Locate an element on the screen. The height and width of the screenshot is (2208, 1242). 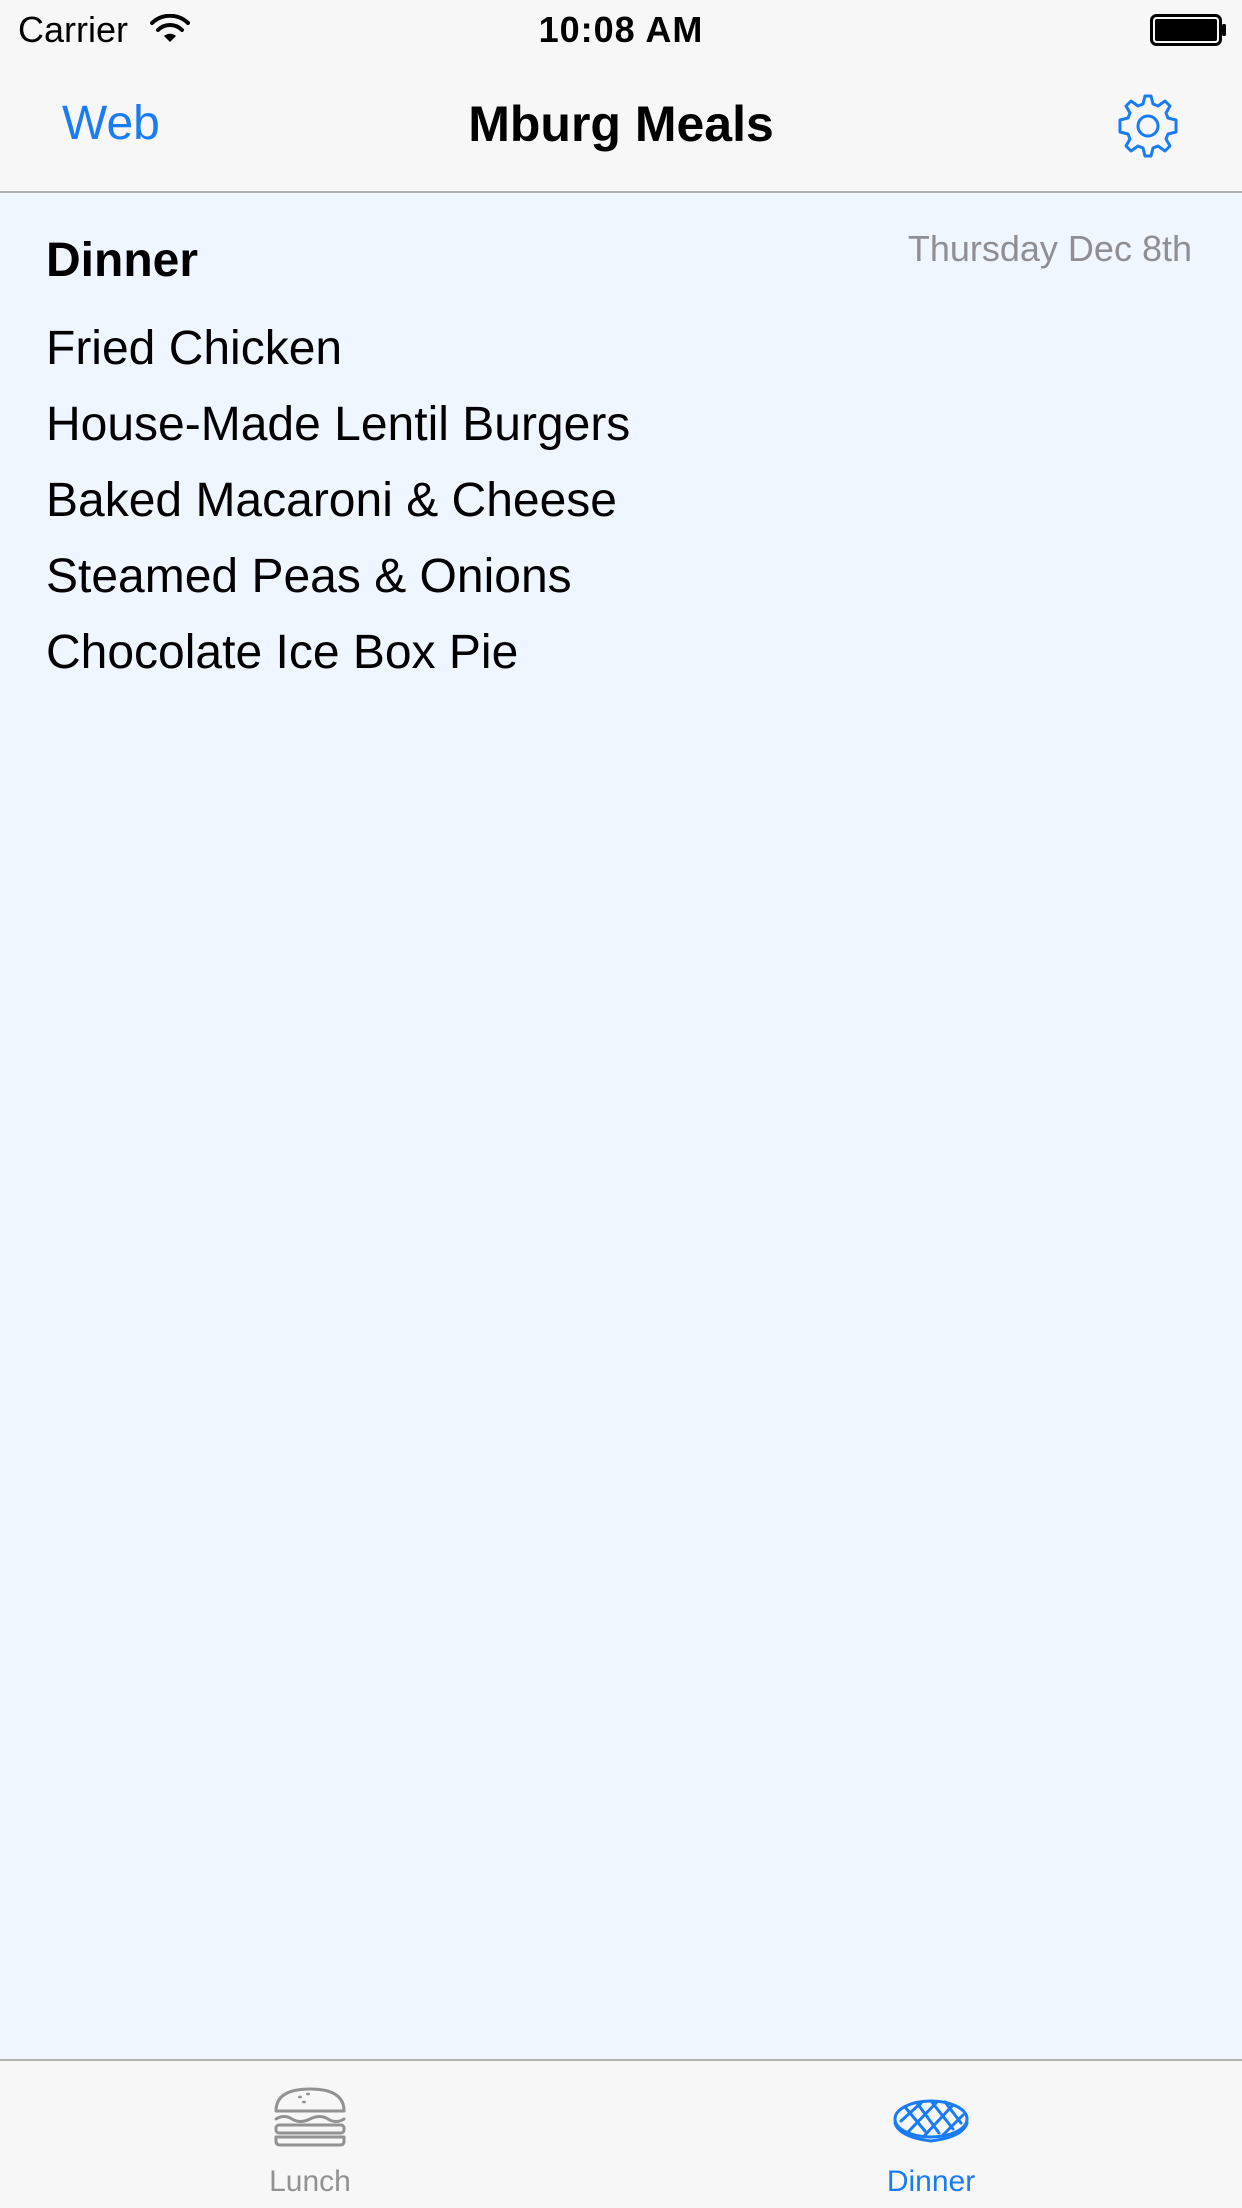
menu-item: Steamed Peas & Onions is located at coordinates (309, 576).